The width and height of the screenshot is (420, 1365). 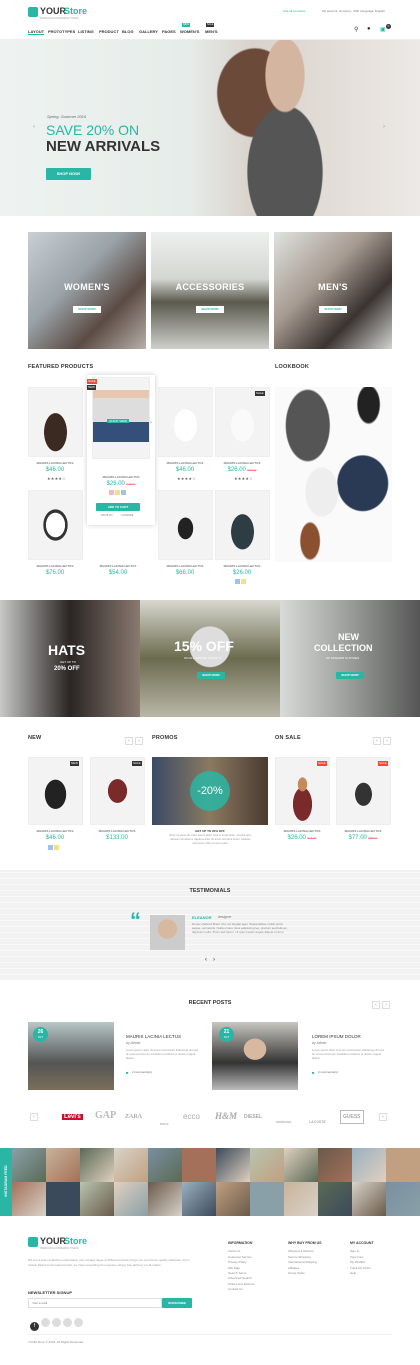 What do you see at coordinates (329, 11) in the screenshot?
I see `top-link-account: My account` at bounding box center [329, 11].